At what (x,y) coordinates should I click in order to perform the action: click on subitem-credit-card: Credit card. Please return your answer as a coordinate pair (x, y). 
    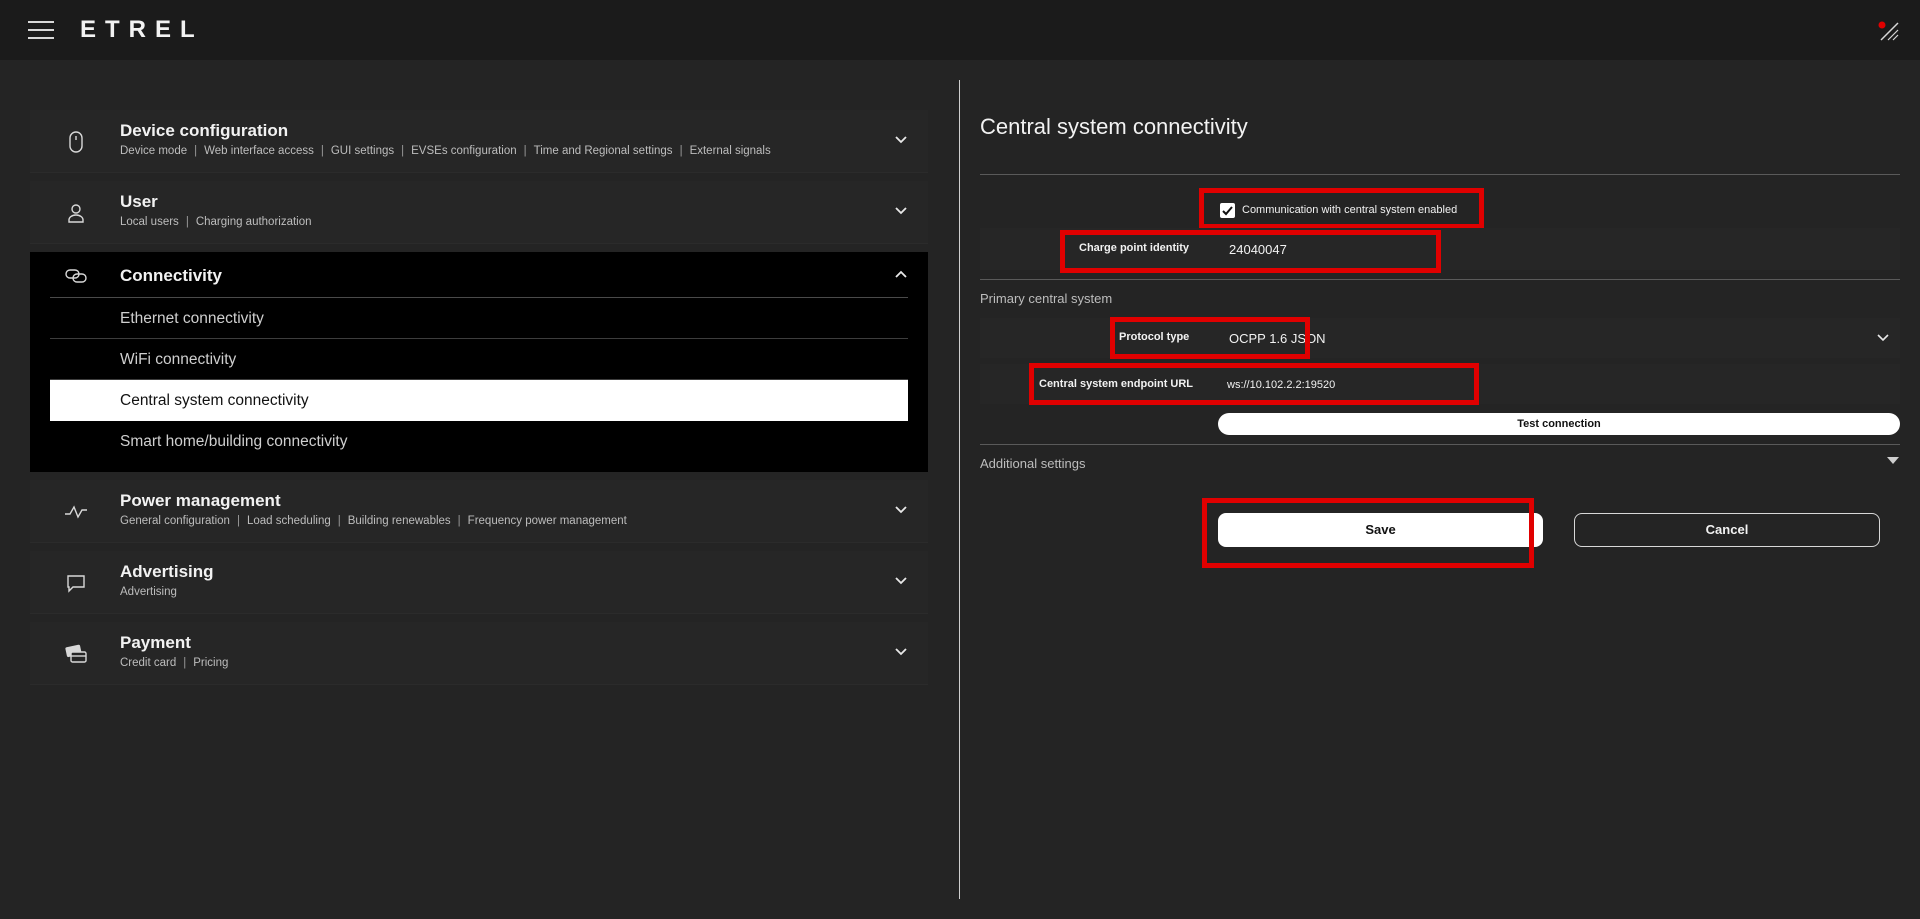
    Looking at the image, I should click on (148, 663).